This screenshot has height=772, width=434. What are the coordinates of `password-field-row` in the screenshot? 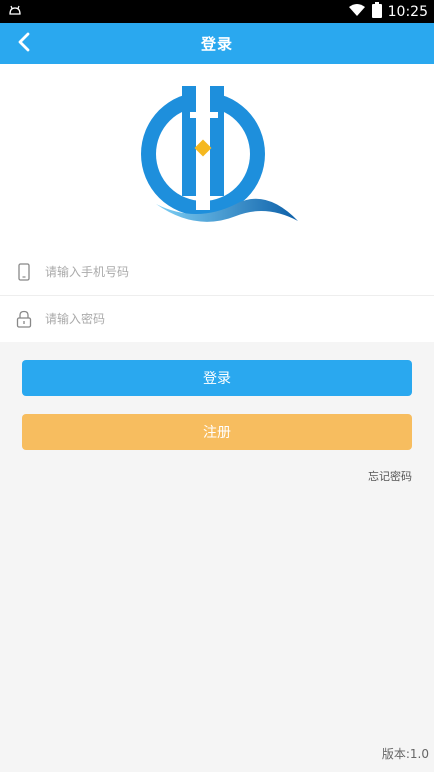 It's located at (217, 319).